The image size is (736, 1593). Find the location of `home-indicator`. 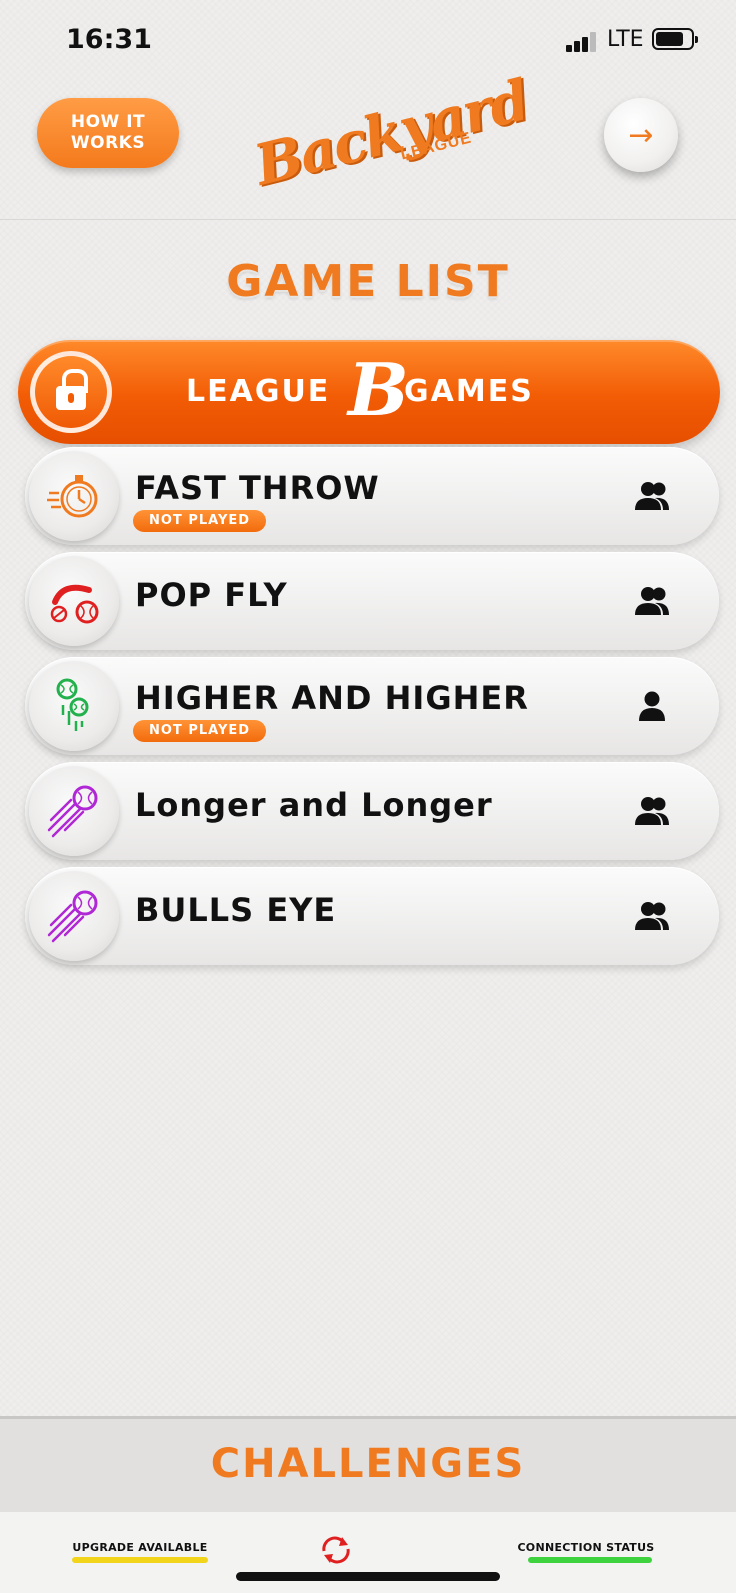

home-indicator is located at coordinates (368, 1576).